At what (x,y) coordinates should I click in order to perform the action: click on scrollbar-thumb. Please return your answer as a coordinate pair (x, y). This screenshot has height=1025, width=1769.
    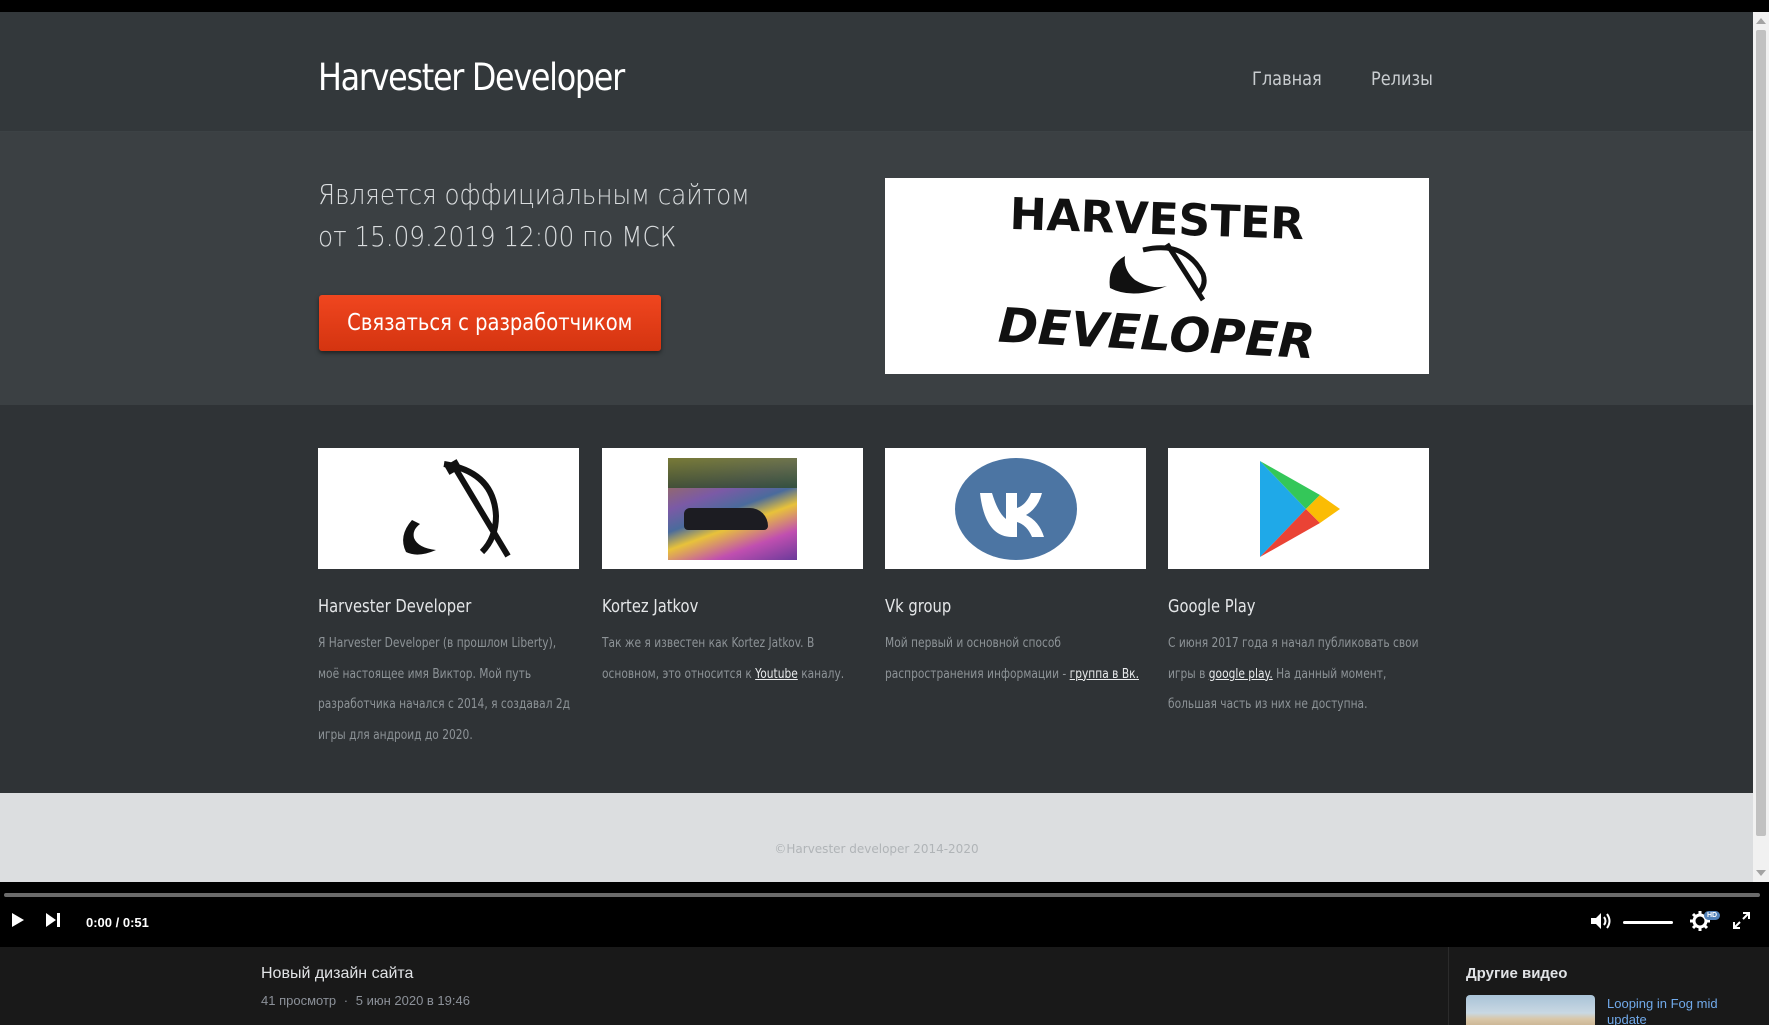
    Looking at the image, I should click on (1761, 433).